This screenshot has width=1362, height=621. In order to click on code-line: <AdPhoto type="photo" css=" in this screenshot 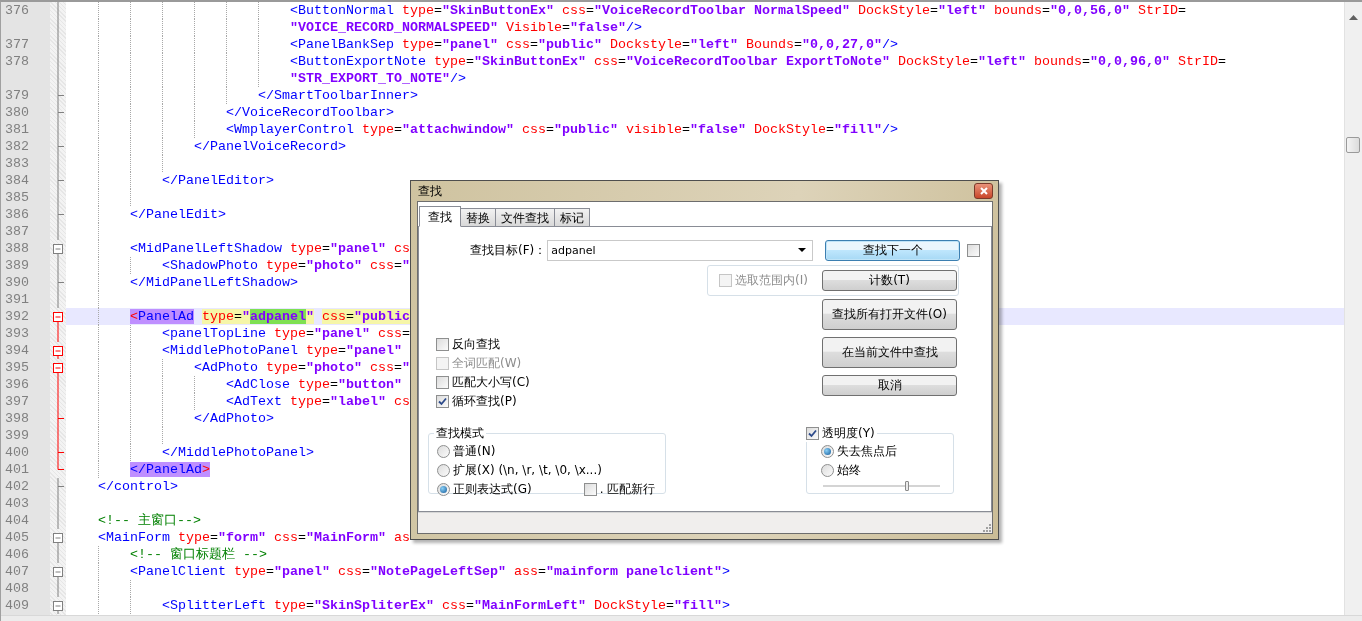, I will do `click(302, 367)`.